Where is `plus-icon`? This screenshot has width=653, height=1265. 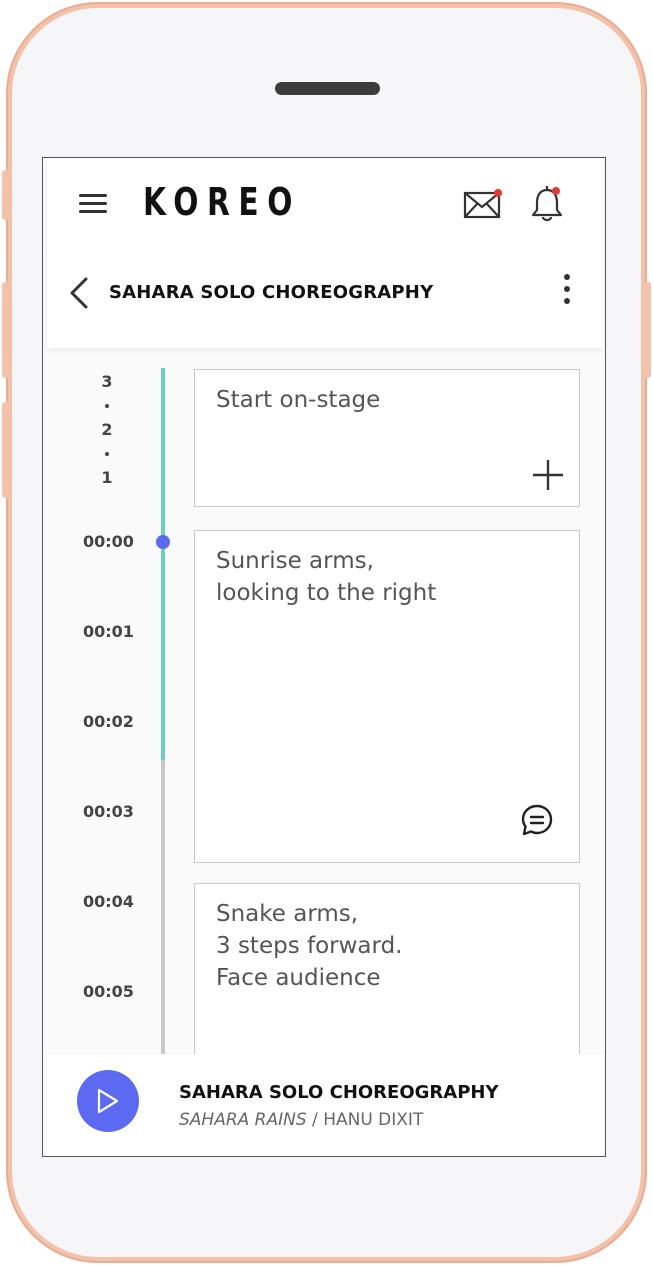
plus-icon is located at coordinates (548, 475).